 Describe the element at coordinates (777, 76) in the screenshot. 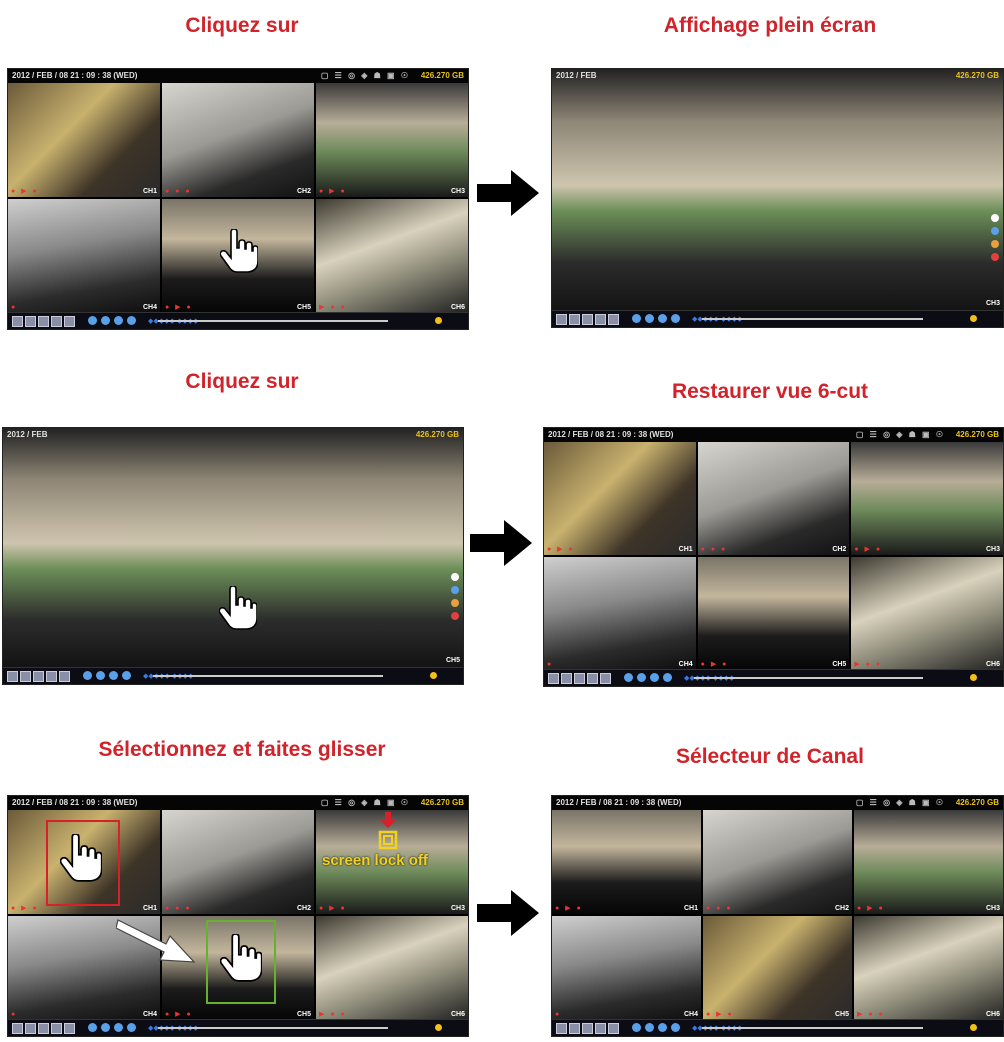

I see `dvr-top-bar: 2012 / FEB 426.270 GB` at that location.